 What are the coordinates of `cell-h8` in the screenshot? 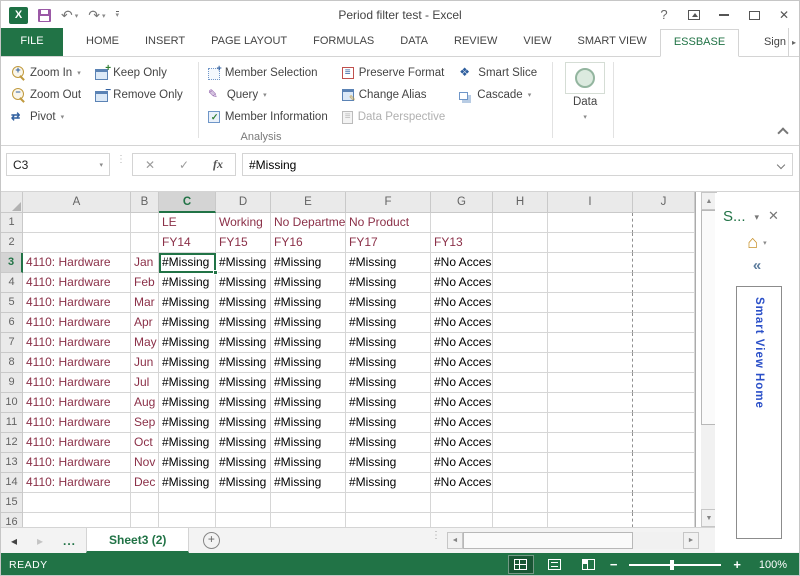 It's located at (520, 363).